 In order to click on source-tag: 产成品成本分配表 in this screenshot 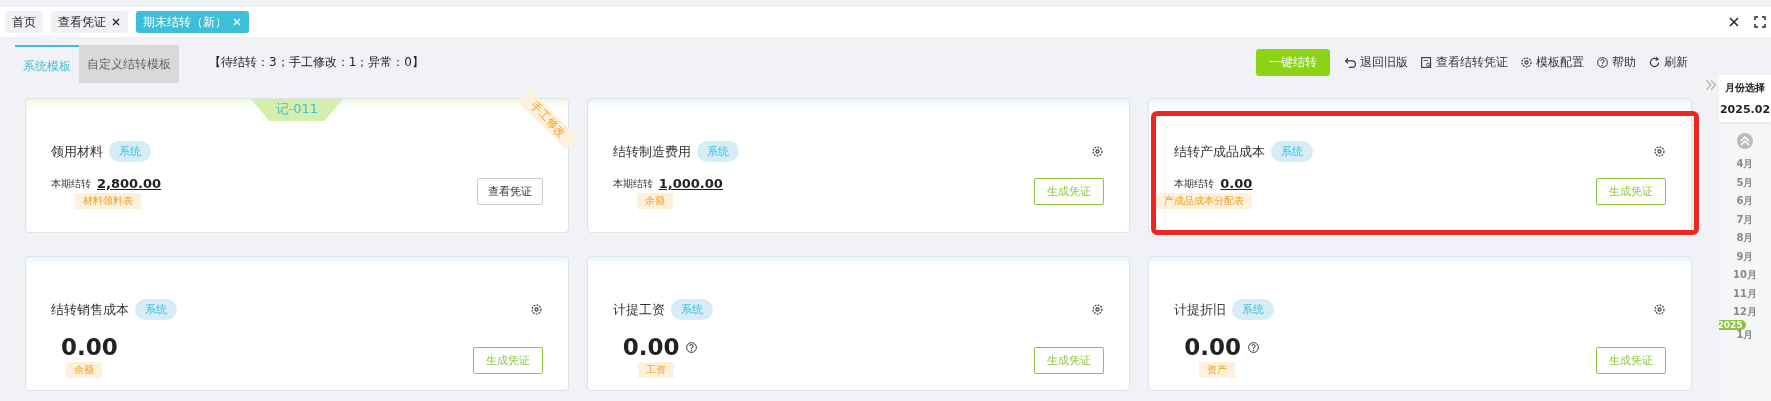, I will do `click(1204, 201)`.